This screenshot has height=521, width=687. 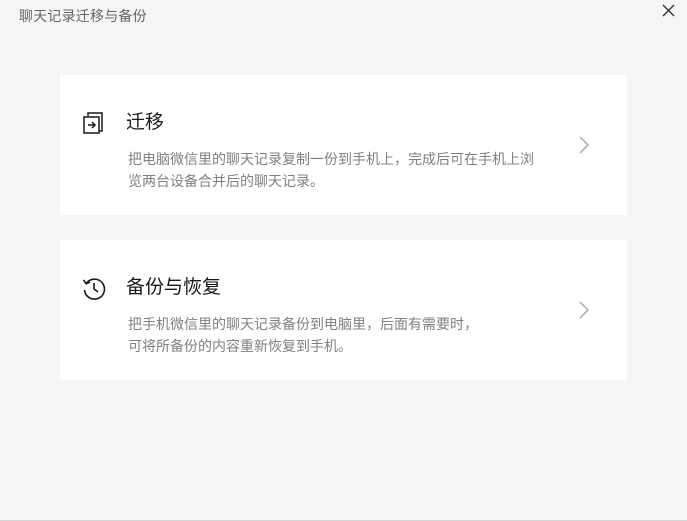 I want to click on close-button, so click(x=668, y=10).